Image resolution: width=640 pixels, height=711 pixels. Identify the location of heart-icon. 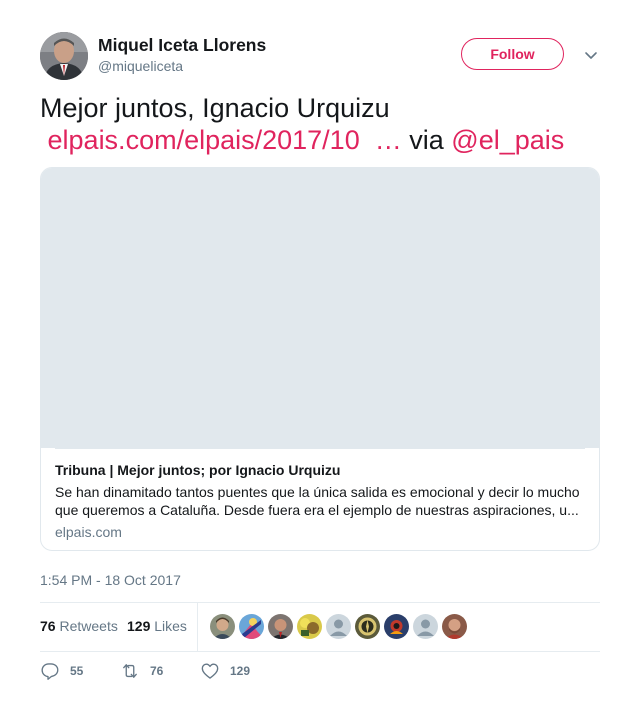
(210, 671).